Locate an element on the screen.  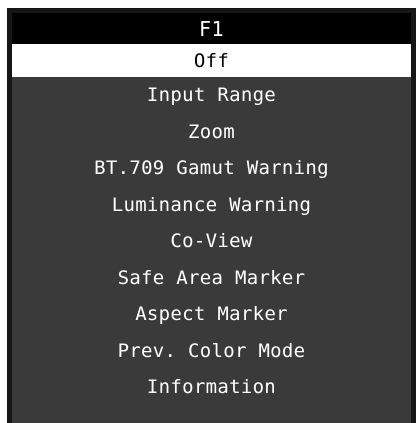
menu-item-aspect-marker: Aspect Marker is located at coordinates (211, 314).